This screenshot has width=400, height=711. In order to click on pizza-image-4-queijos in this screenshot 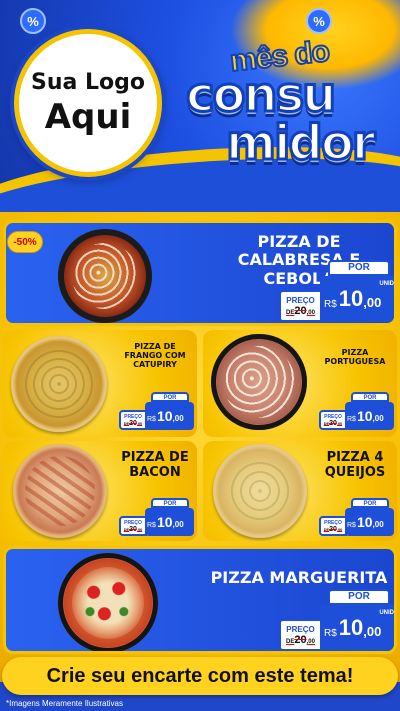, I will do `click(260, 491)`.